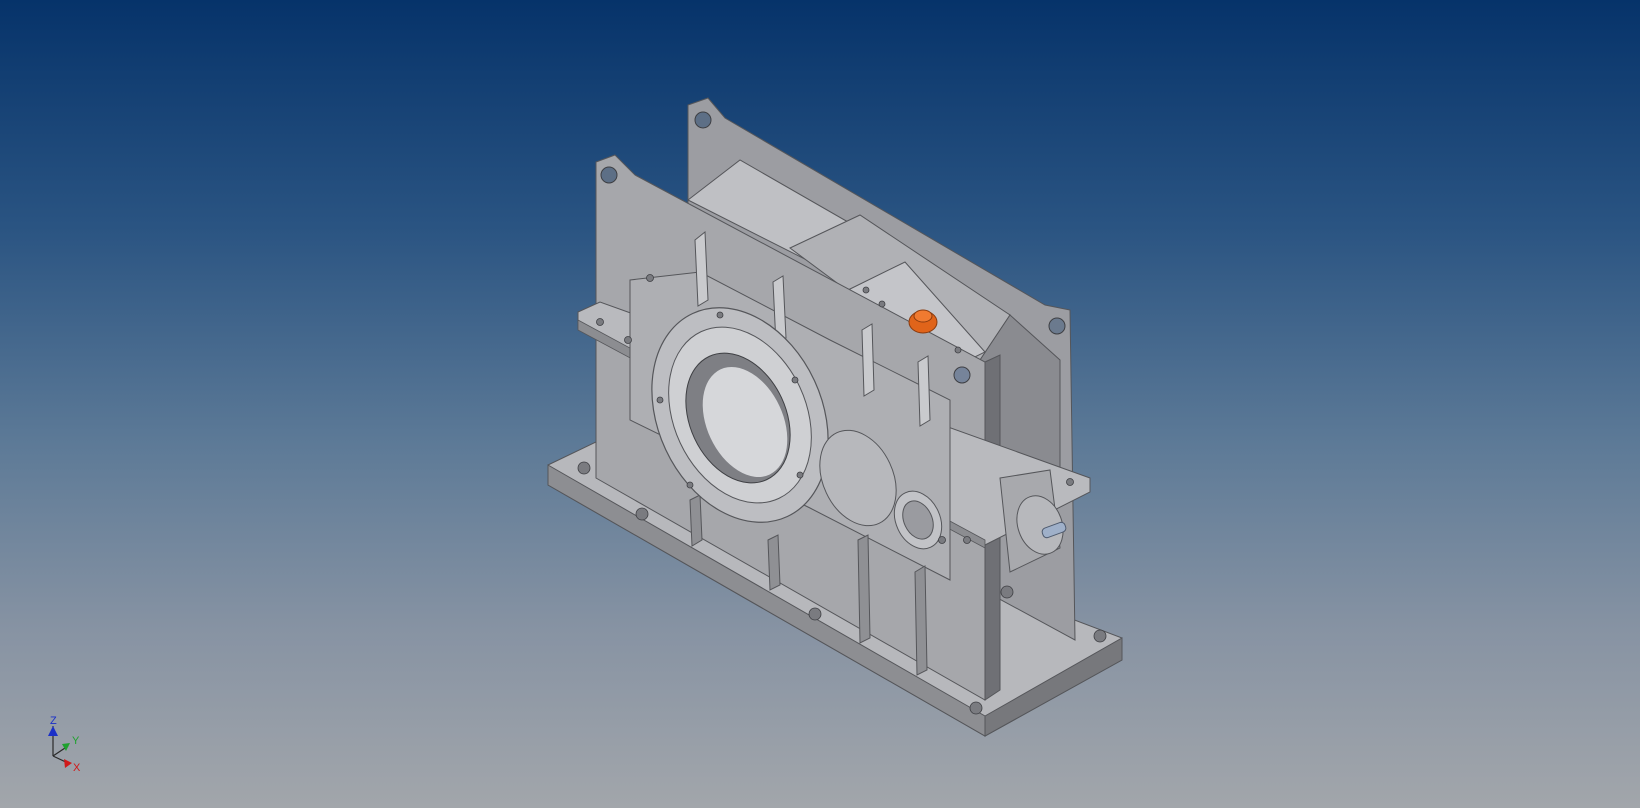 The height and width of the screenshot is (808, 1640). I want to click on z-axis-arrow-icon, so click(53, 731).